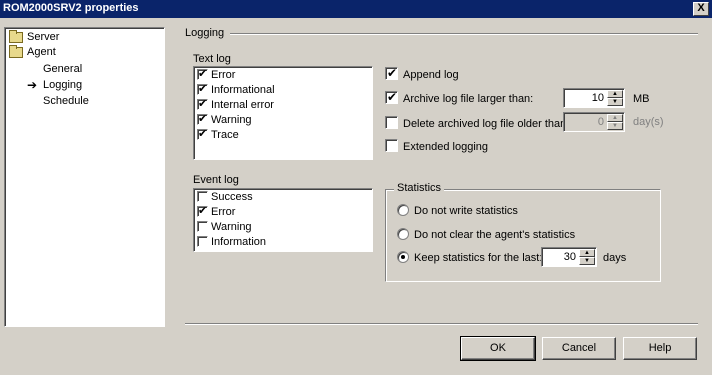 This screenshot has height=375, width=712. I want to click on statistics-days-value: 30, so click(570, 257).